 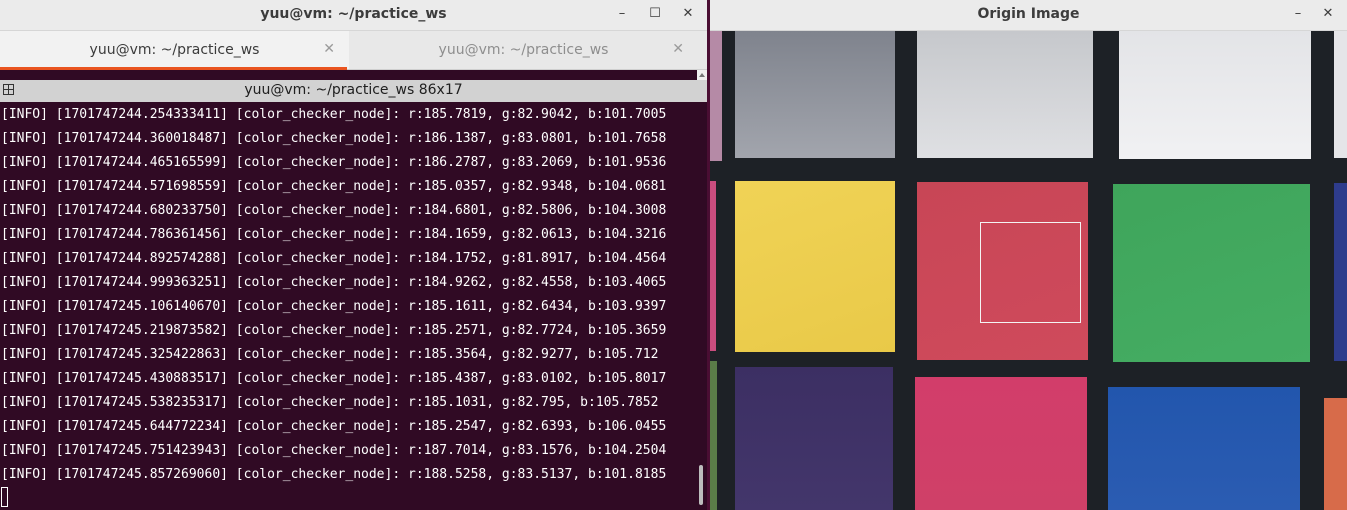 What do you see at coordinates (1005, 94) in the screenshot?
I see `light-gray-patch` at bounding box center [1005, 94].